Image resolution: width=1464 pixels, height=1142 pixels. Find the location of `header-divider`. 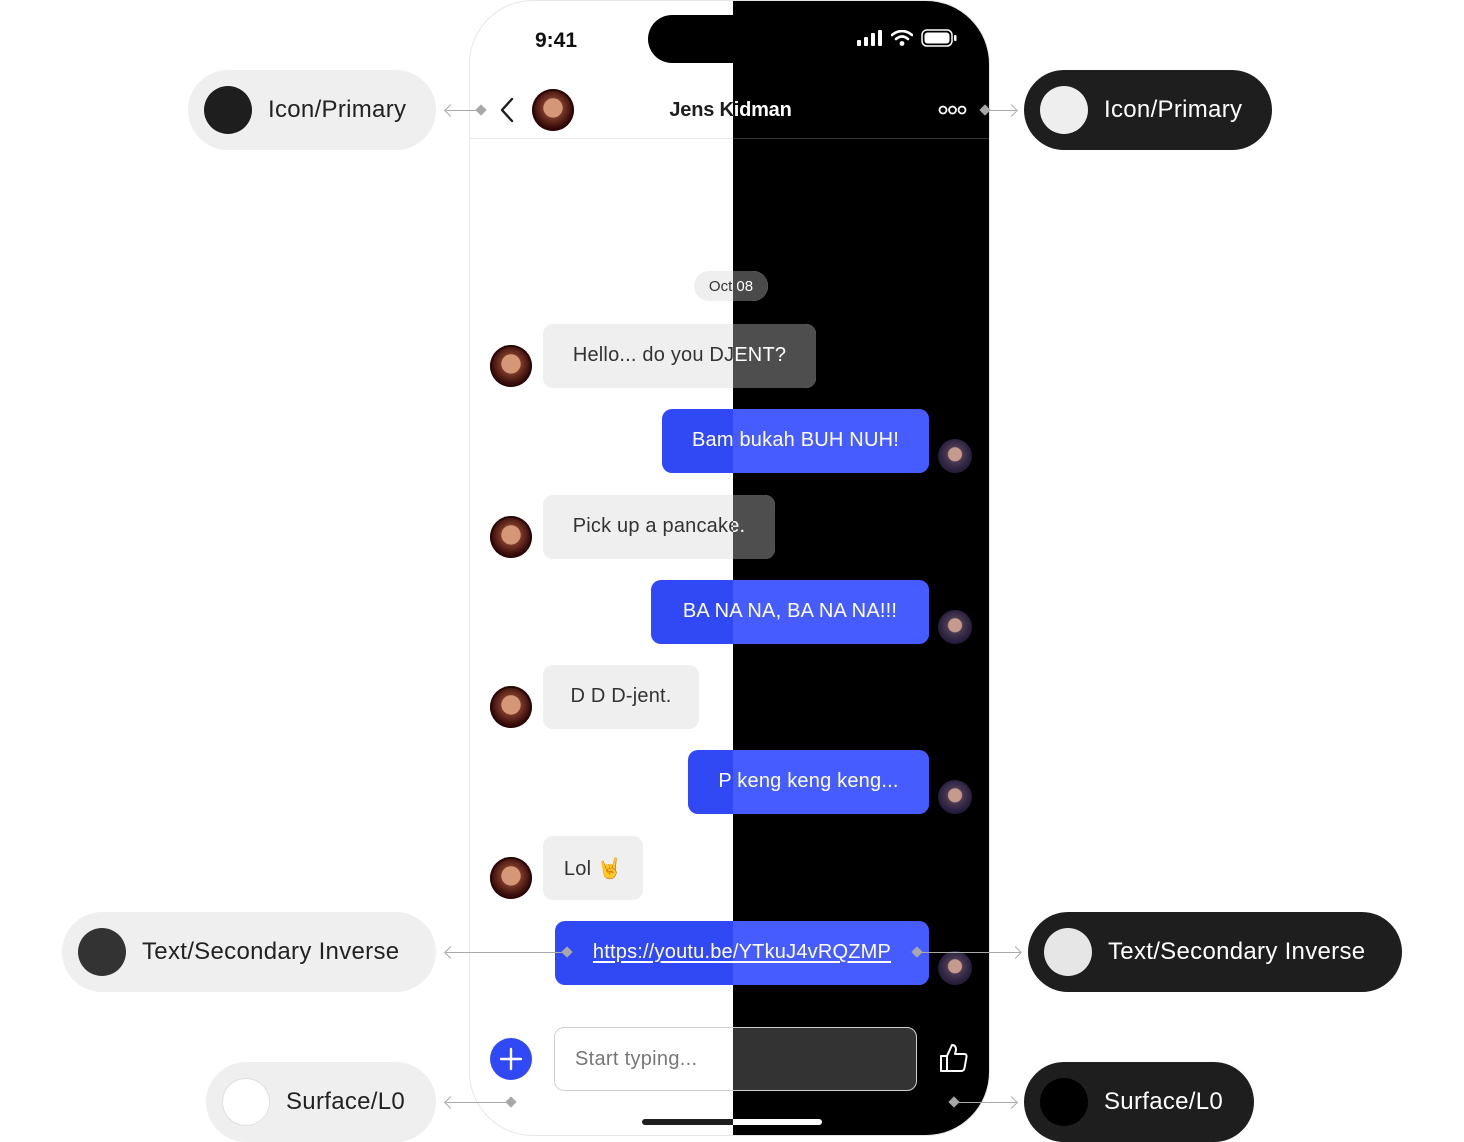

header-divider is located at coordinates (601, 138).